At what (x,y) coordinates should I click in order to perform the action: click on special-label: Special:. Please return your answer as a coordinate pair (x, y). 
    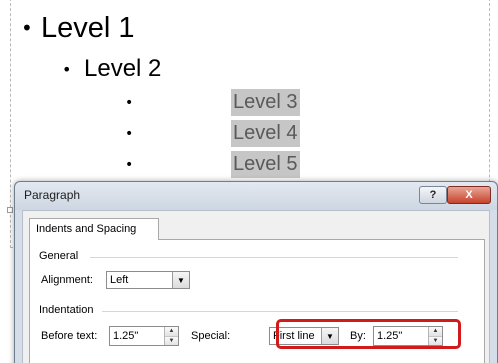
    Looking at the image, I should click on (211, 336).